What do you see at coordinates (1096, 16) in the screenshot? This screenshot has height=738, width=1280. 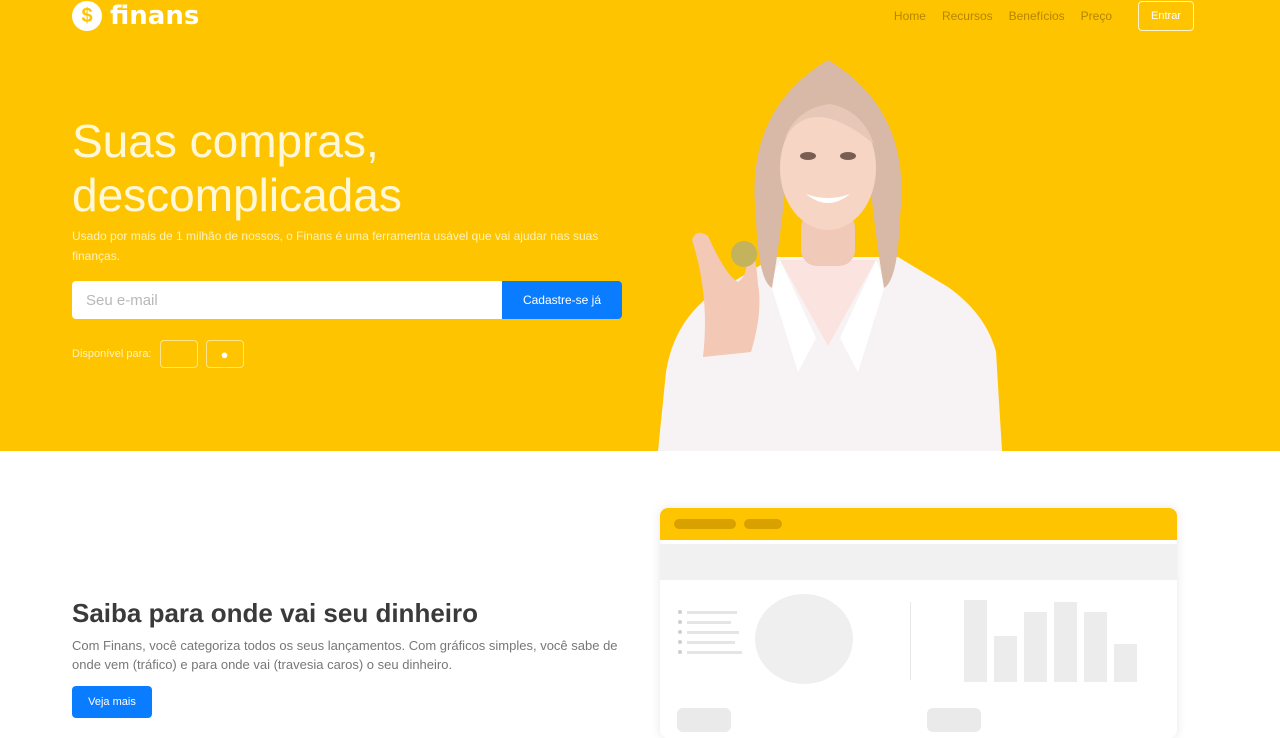 I see `nav-item-preco: Preço` at bounding box center [1096, 16].